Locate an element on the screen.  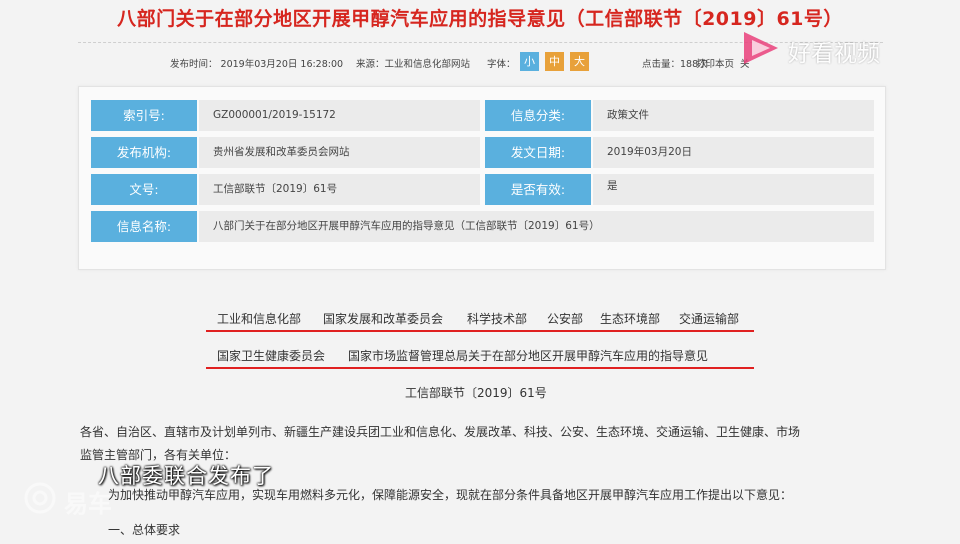
font-large-button: 大 is located at coordinates (579, 61).